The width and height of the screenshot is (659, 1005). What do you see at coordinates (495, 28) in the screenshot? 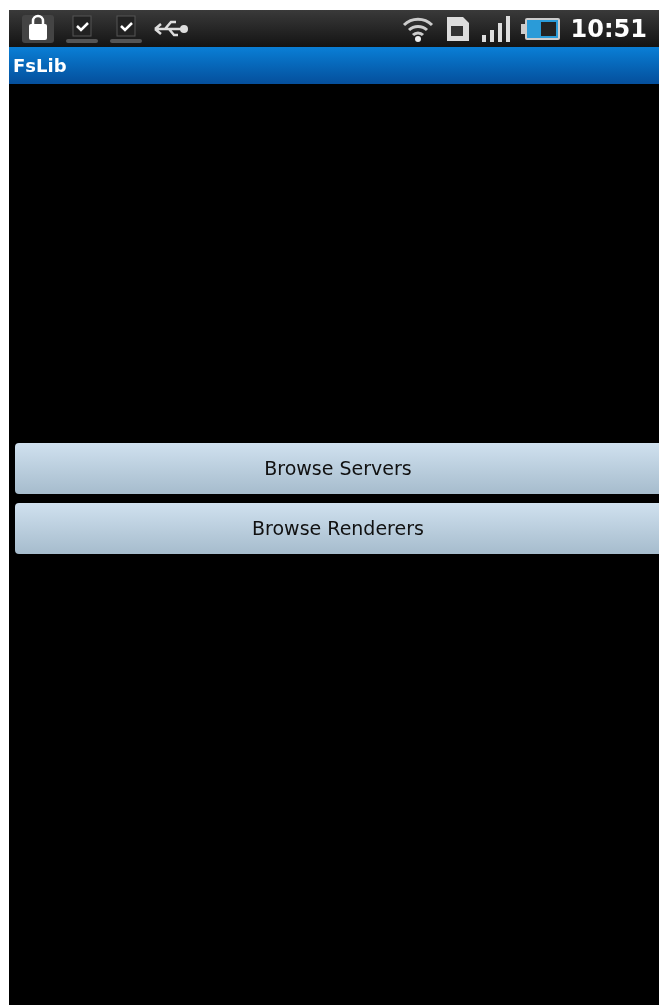
I see `signal-icon` at bounding box center [495, 28].